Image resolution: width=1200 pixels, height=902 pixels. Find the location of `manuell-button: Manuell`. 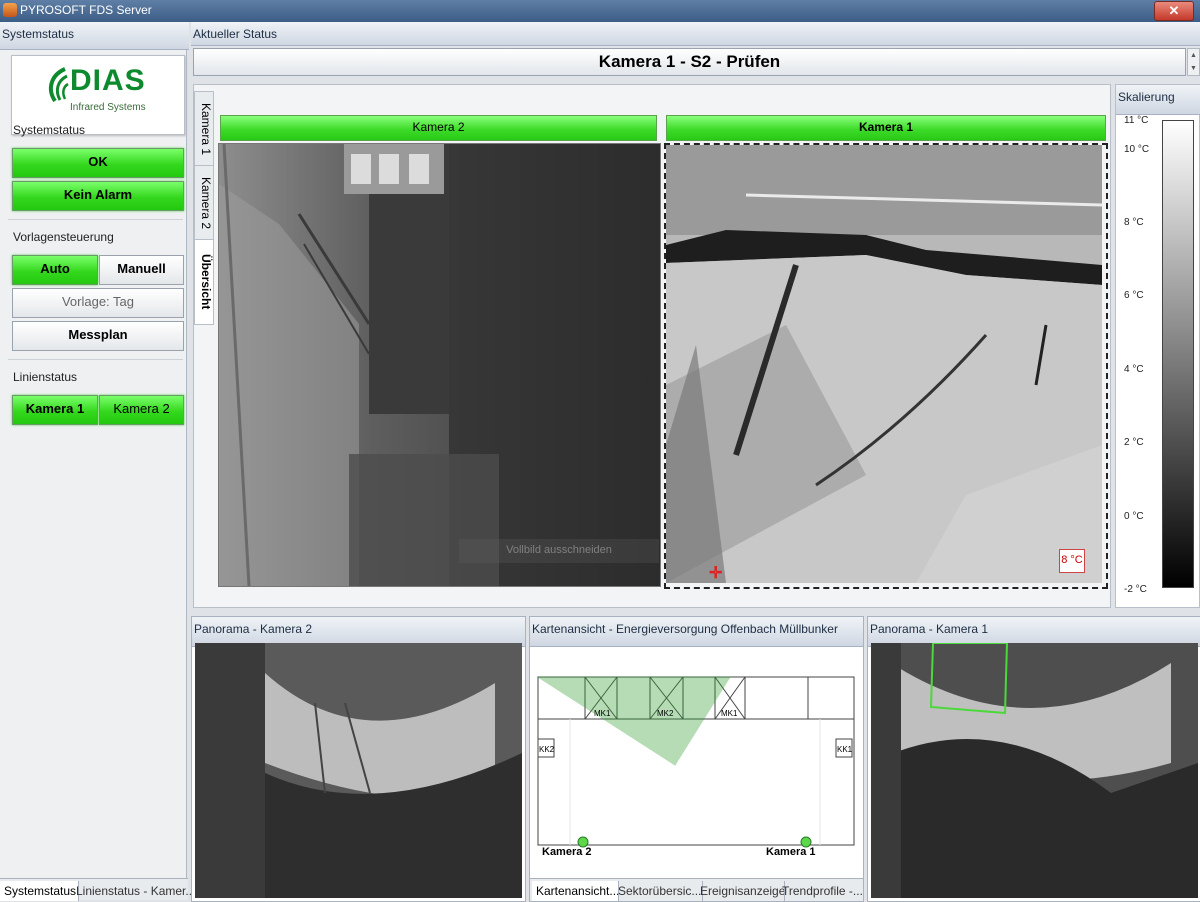

manuell-button: Manuell is located at coordinates (141, 270).